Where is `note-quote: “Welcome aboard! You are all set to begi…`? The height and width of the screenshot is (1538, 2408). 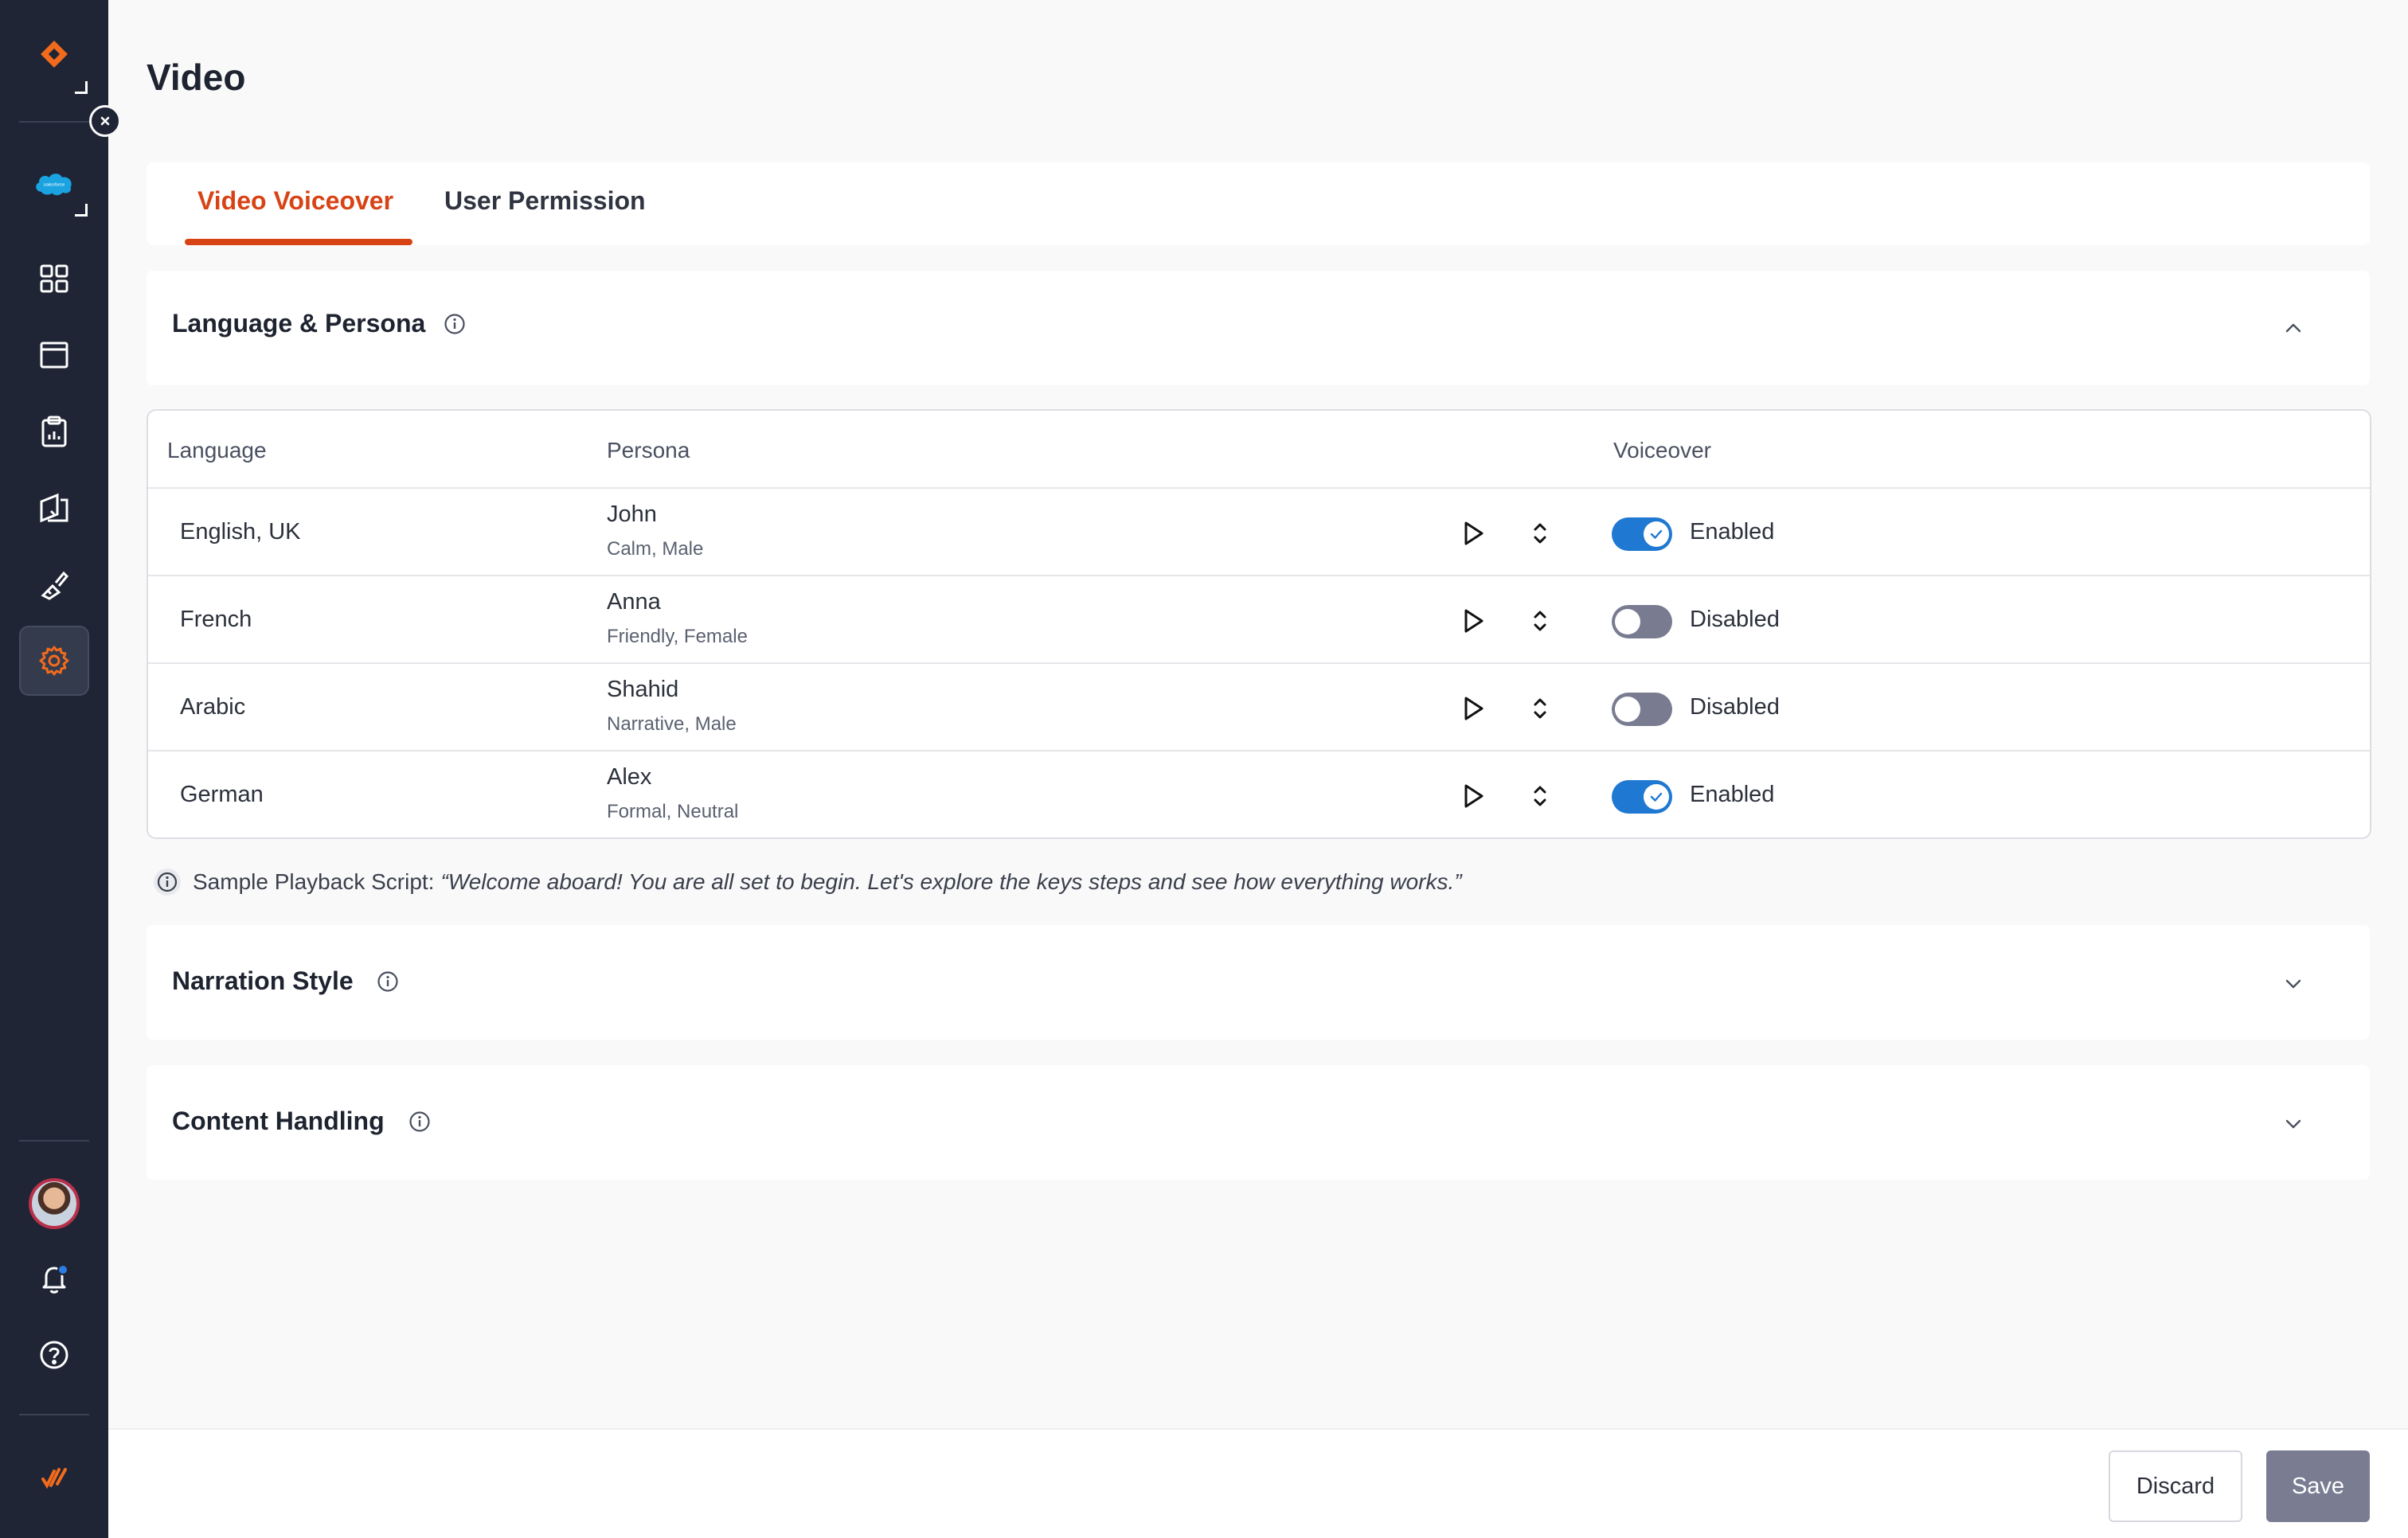 note-quote: “Welcome aboard! You are all set to begi… is located at coordinates (951, 881).